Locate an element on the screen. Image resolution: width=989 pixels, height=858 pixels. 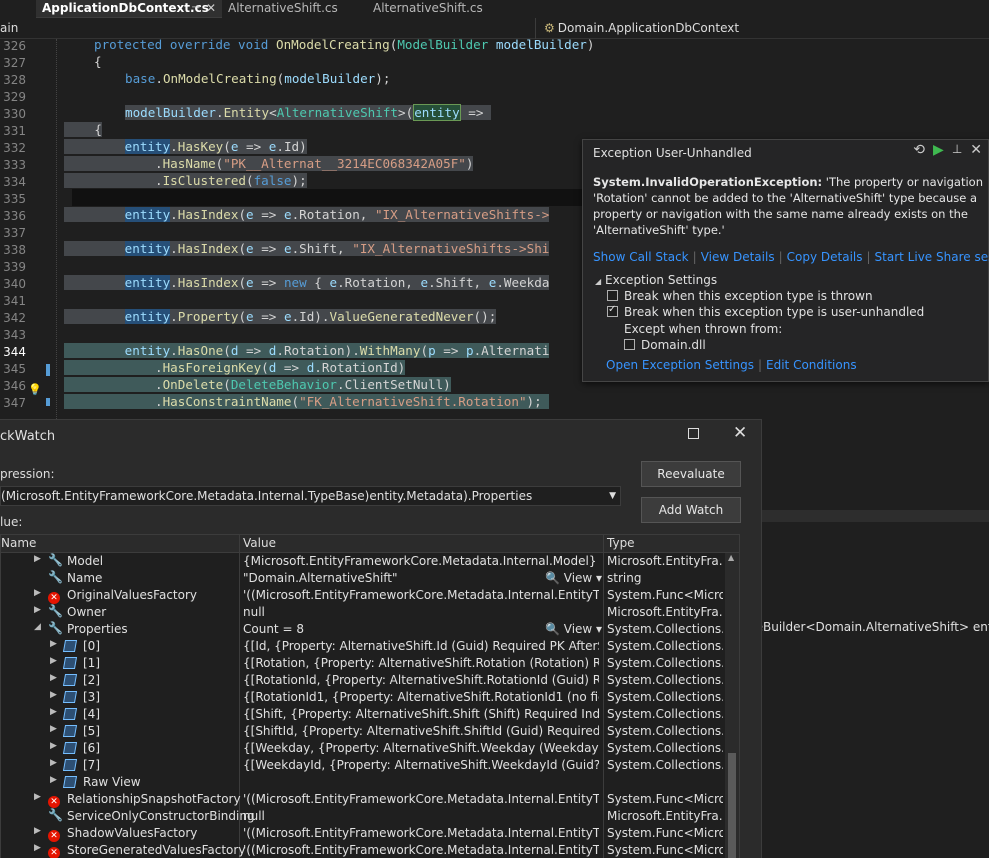
break-thrown-checkbox is located at coordinates (612, 295).